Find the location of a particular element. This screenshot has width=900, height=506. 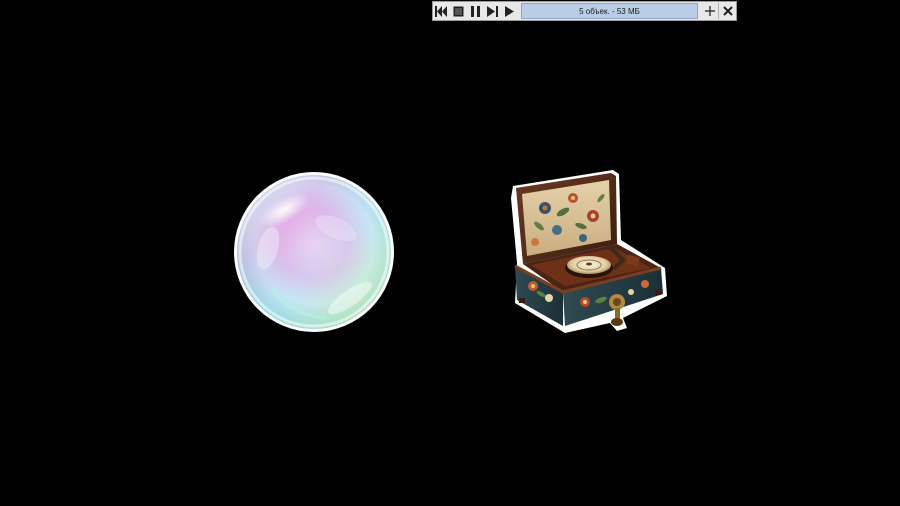

add-button is located at coordinates (709, 11).